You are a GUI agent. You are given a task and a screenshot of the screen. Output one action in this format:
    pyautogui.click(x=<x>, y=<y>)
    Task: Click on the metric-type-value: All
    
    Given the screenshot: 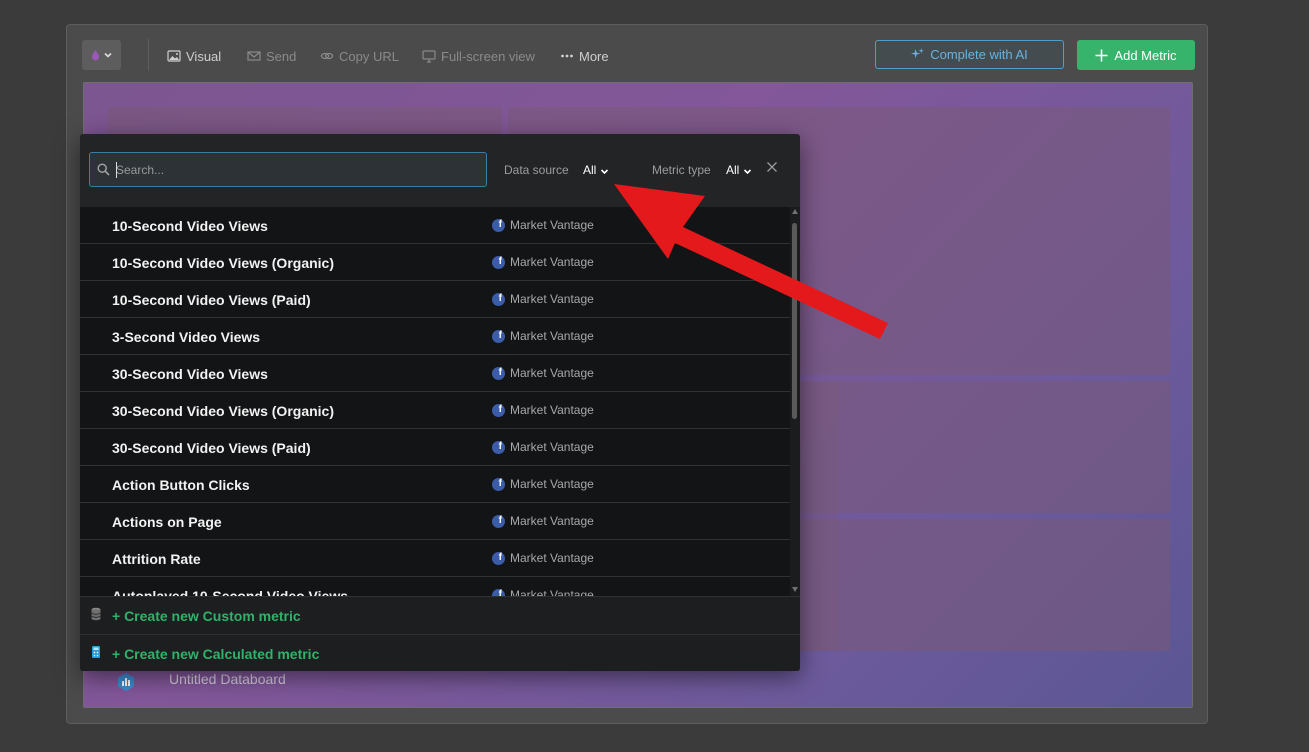 What is the action you would take?
    pyautogui.click(x=733, y=170)
    